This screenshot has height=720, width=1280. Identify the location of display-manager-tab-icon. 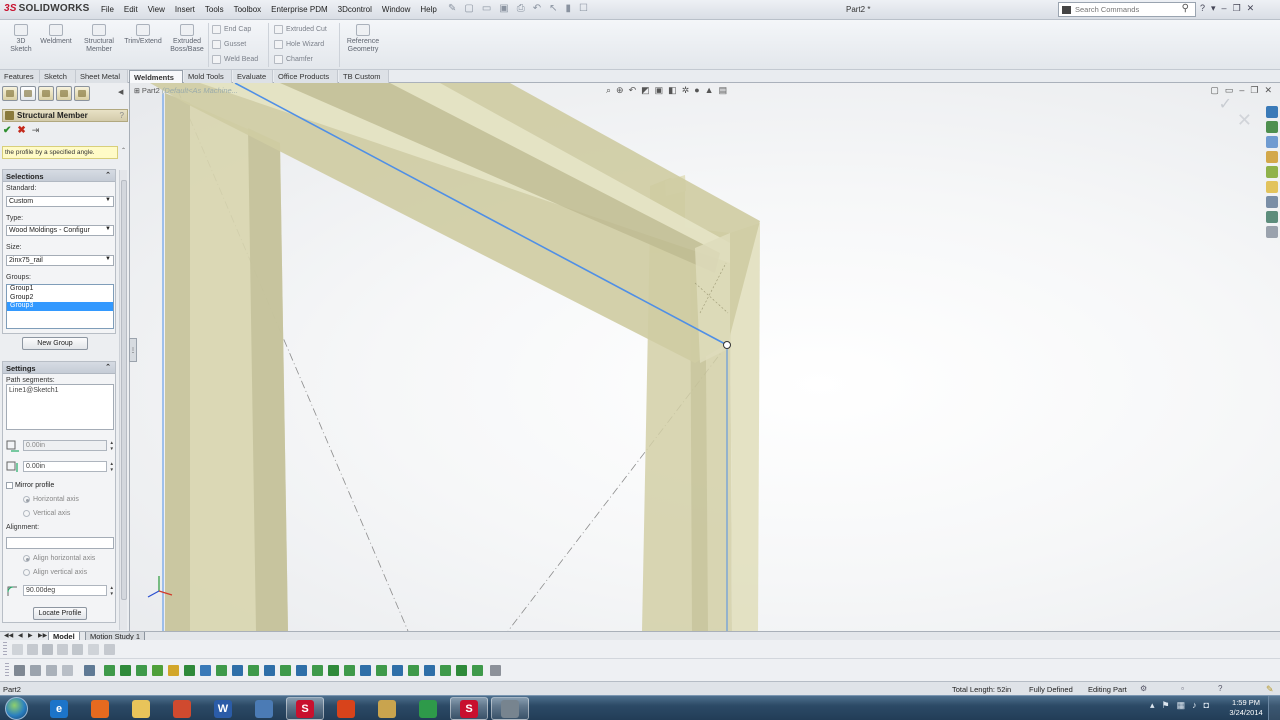
(82, 93).